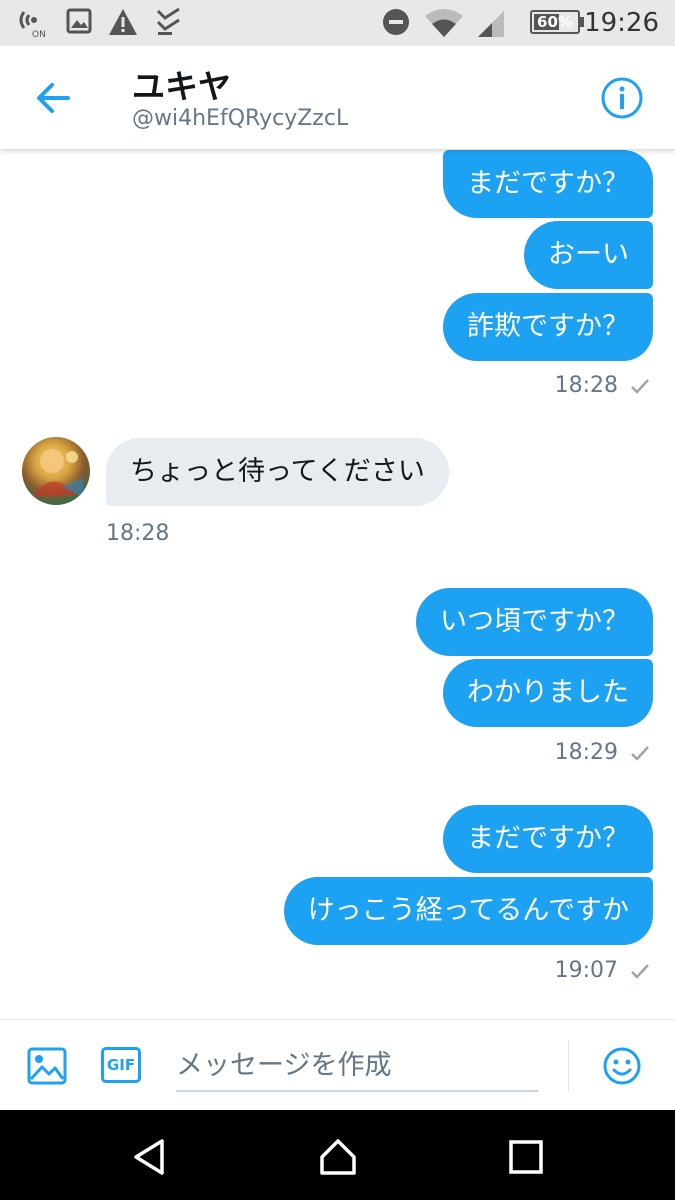 This screenshot has height=1200, width=675. What do you see at coordinates (534, 622) in the screenshot?
I see `sent-message: いつ頃ですか？` at bounding box center [534, 622].